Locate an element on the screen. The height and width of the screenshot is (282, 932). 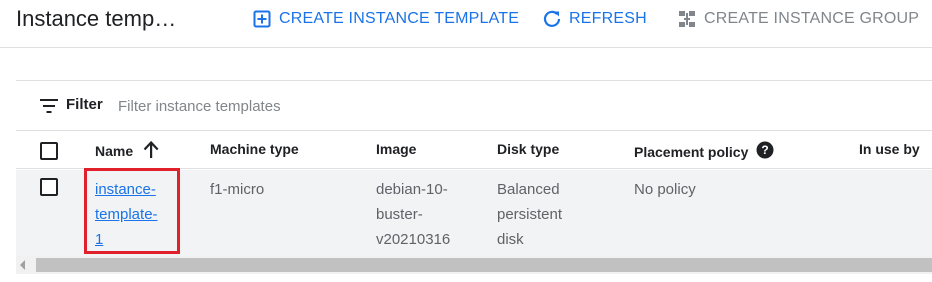
create-instance-group-label: CREATE INSTANCE GROUP is located at coordinates (812, 18).